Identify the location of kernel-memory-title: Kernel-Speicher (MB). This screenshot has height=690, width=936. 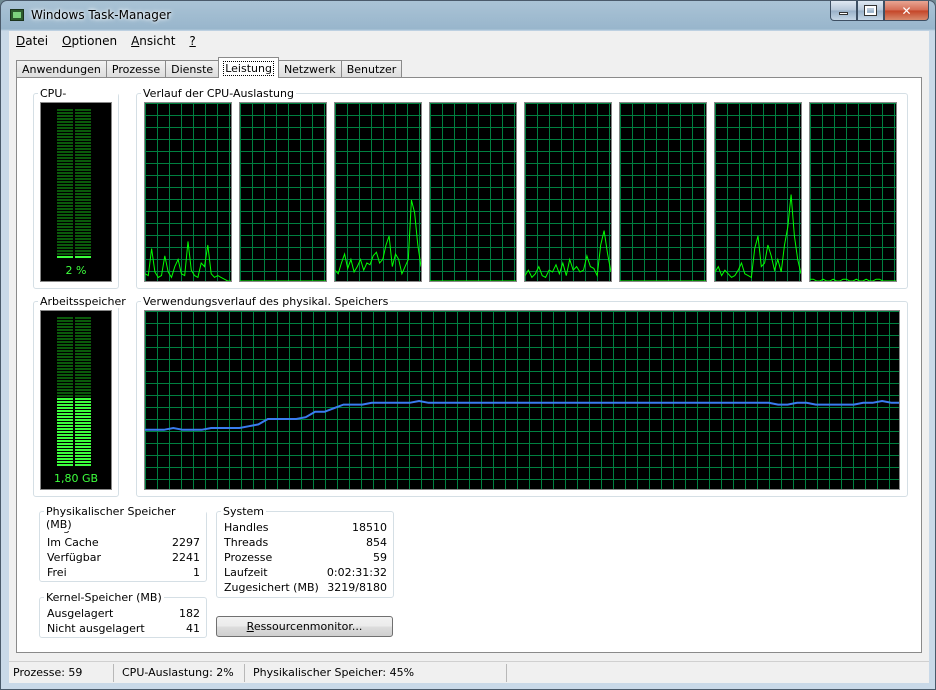
(104, 597).